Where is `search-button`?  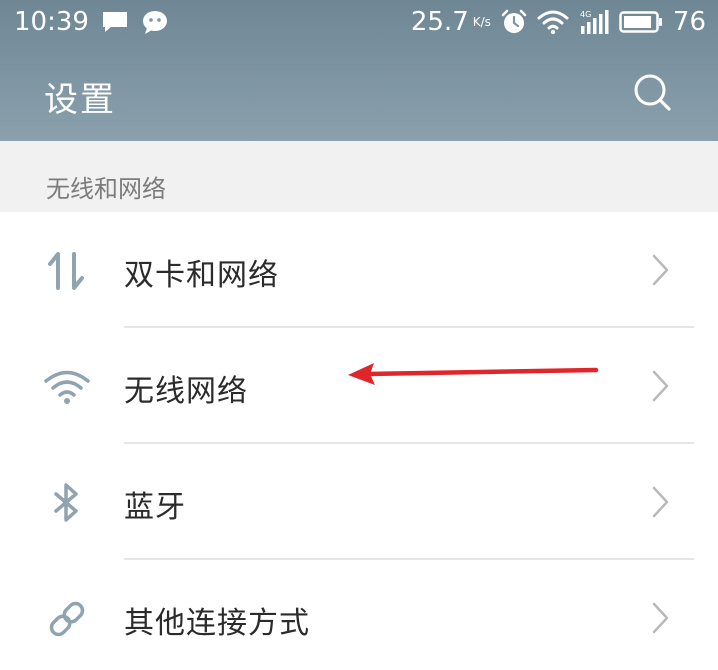
search-button is located at coordinates (652, 92).